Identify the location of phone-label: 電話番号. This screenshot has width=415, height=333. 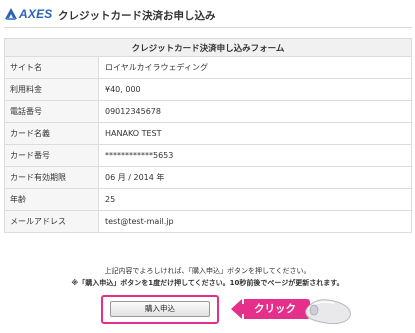
(51, 111).